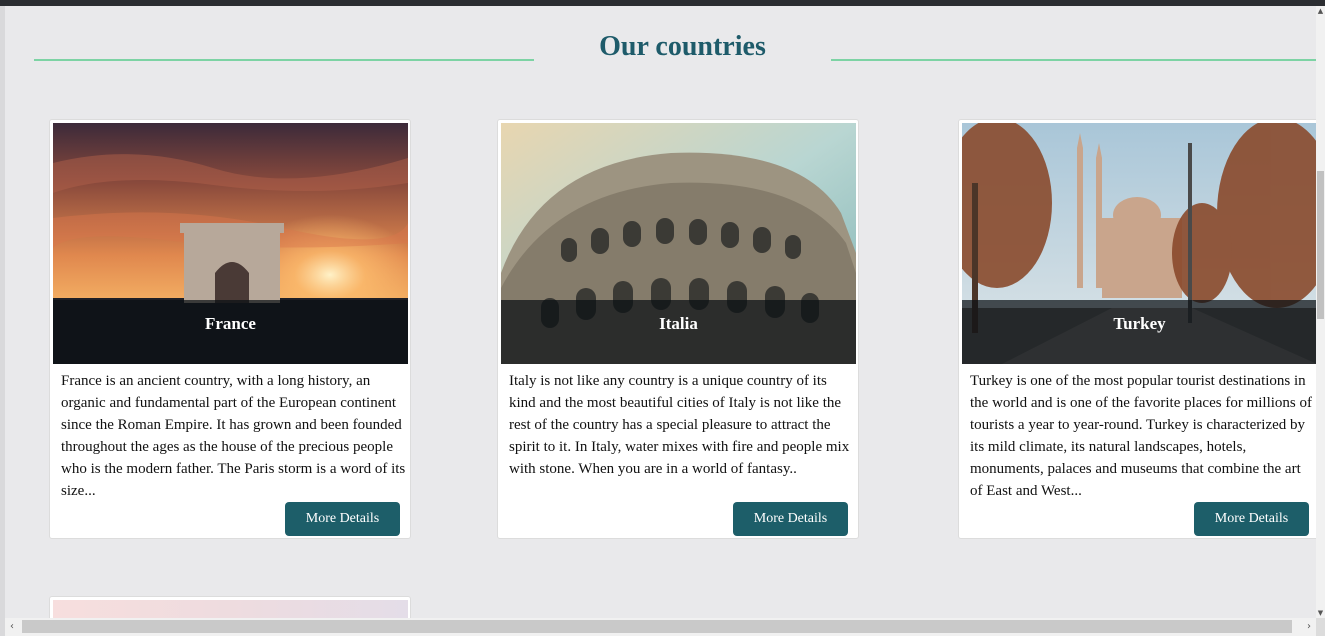 The width and height of the screenshot is (1325, 636). I want to click on horizontal-scrollbar: ‹ ›, so click(660, 627).